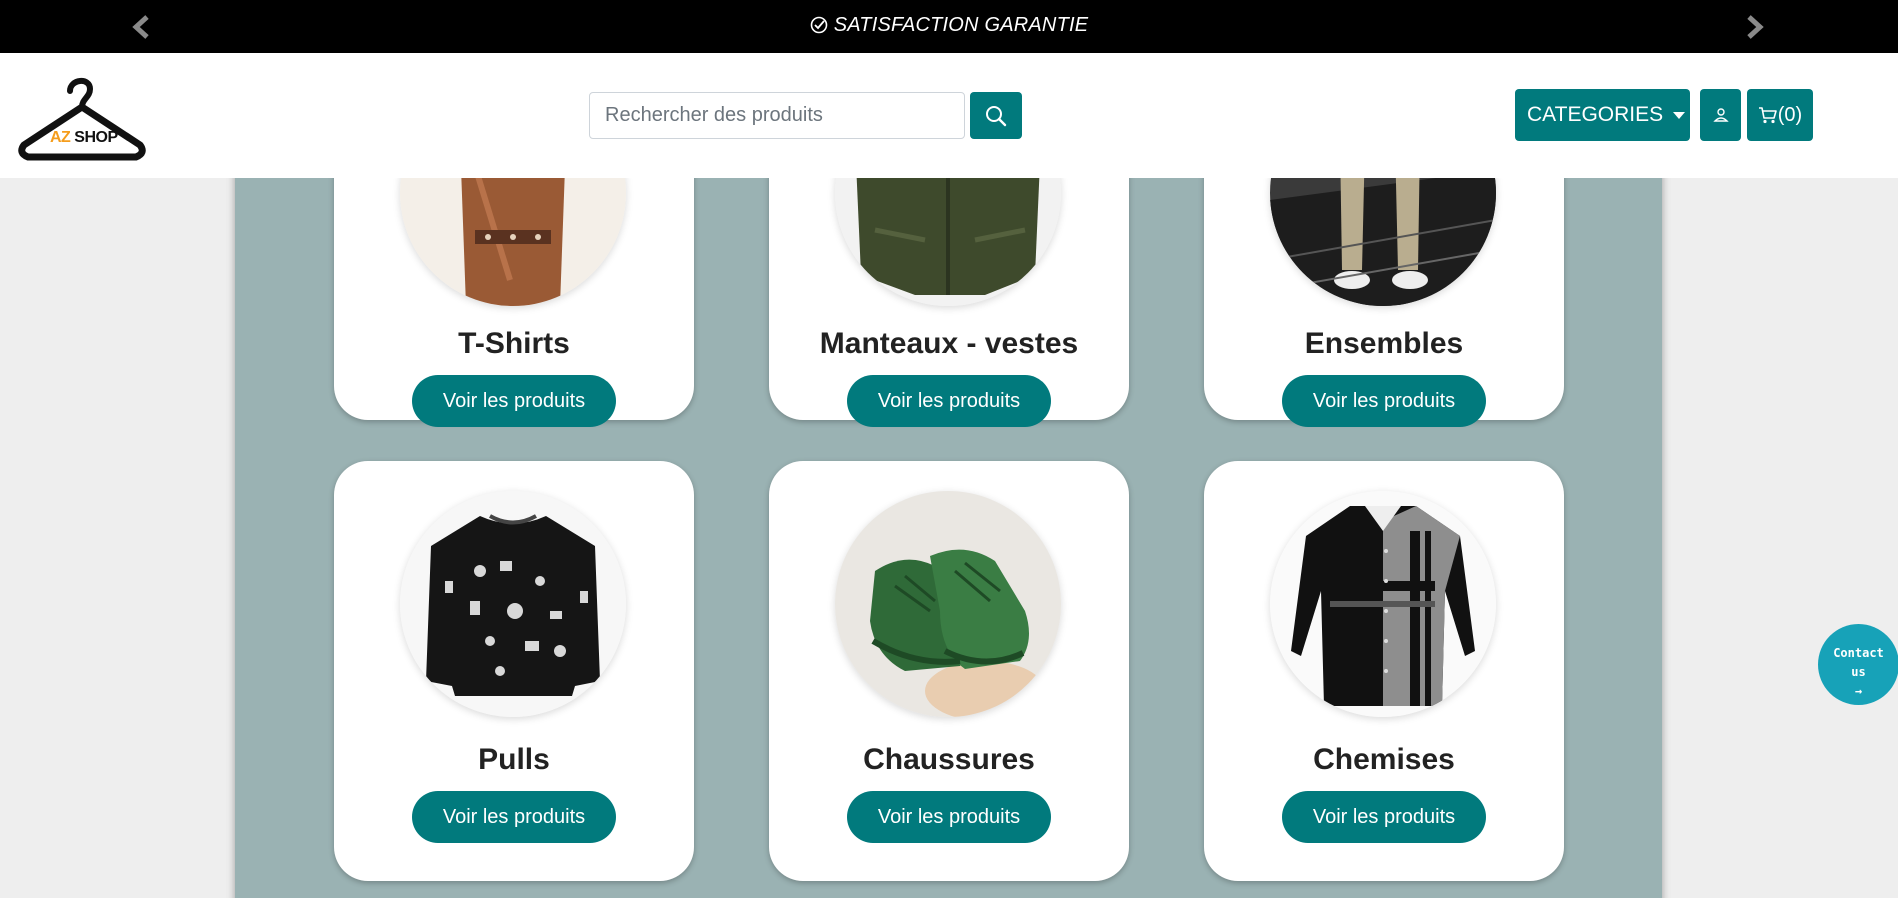 This screenshot has width=1898, height=898. What do you see at coordinates (961, 25) in the screenshot?
I see `promo-text: SATISFACTION GARANTIE` at bounding box center [961, 25].